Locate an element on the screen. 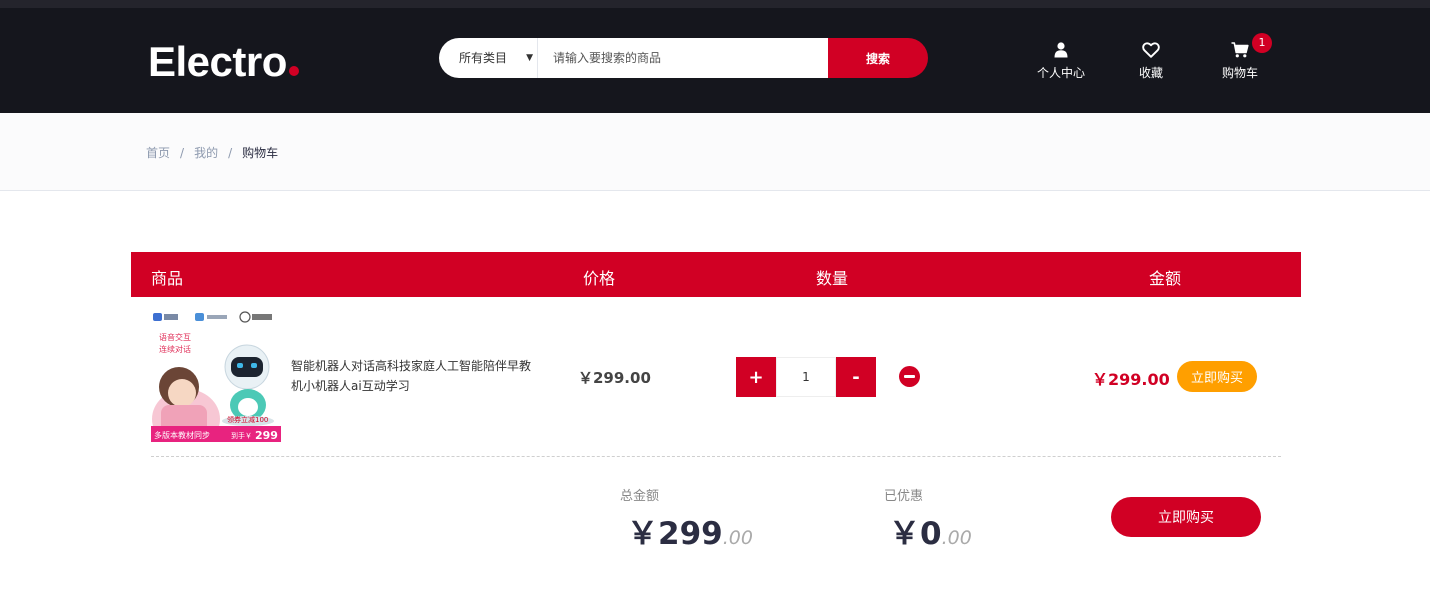 Image resolution: width=1430 pixels, height=607 pixels. logo-dot is located at coordinates (293, 71).